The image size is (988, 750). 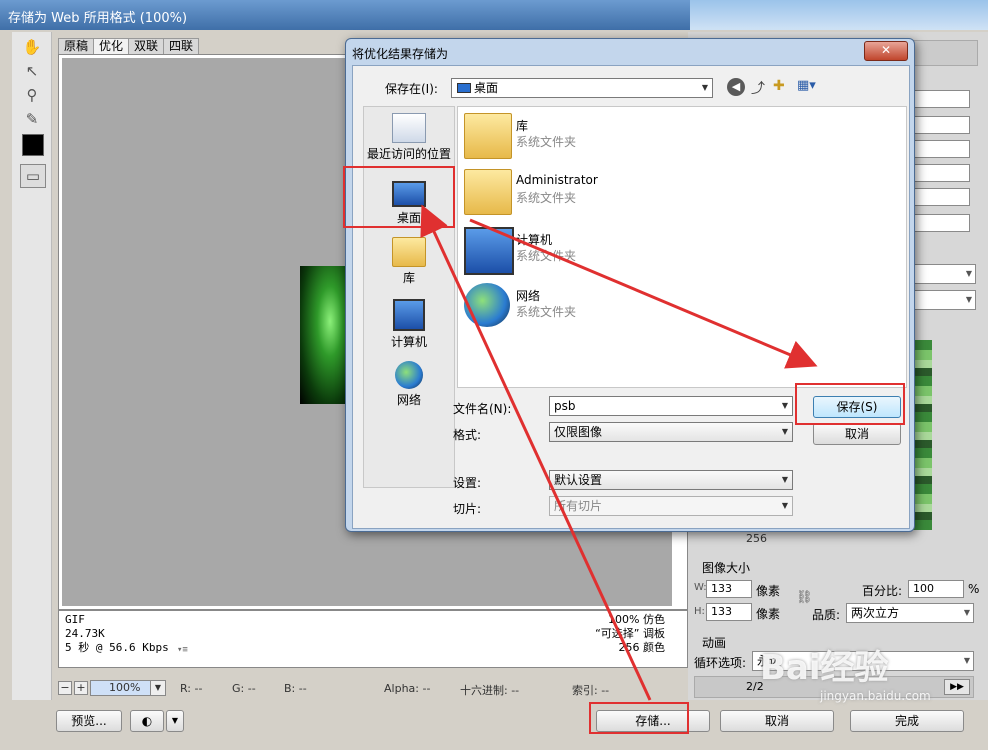 I want to click on arrow-to-save, so click(x=643, y=293).